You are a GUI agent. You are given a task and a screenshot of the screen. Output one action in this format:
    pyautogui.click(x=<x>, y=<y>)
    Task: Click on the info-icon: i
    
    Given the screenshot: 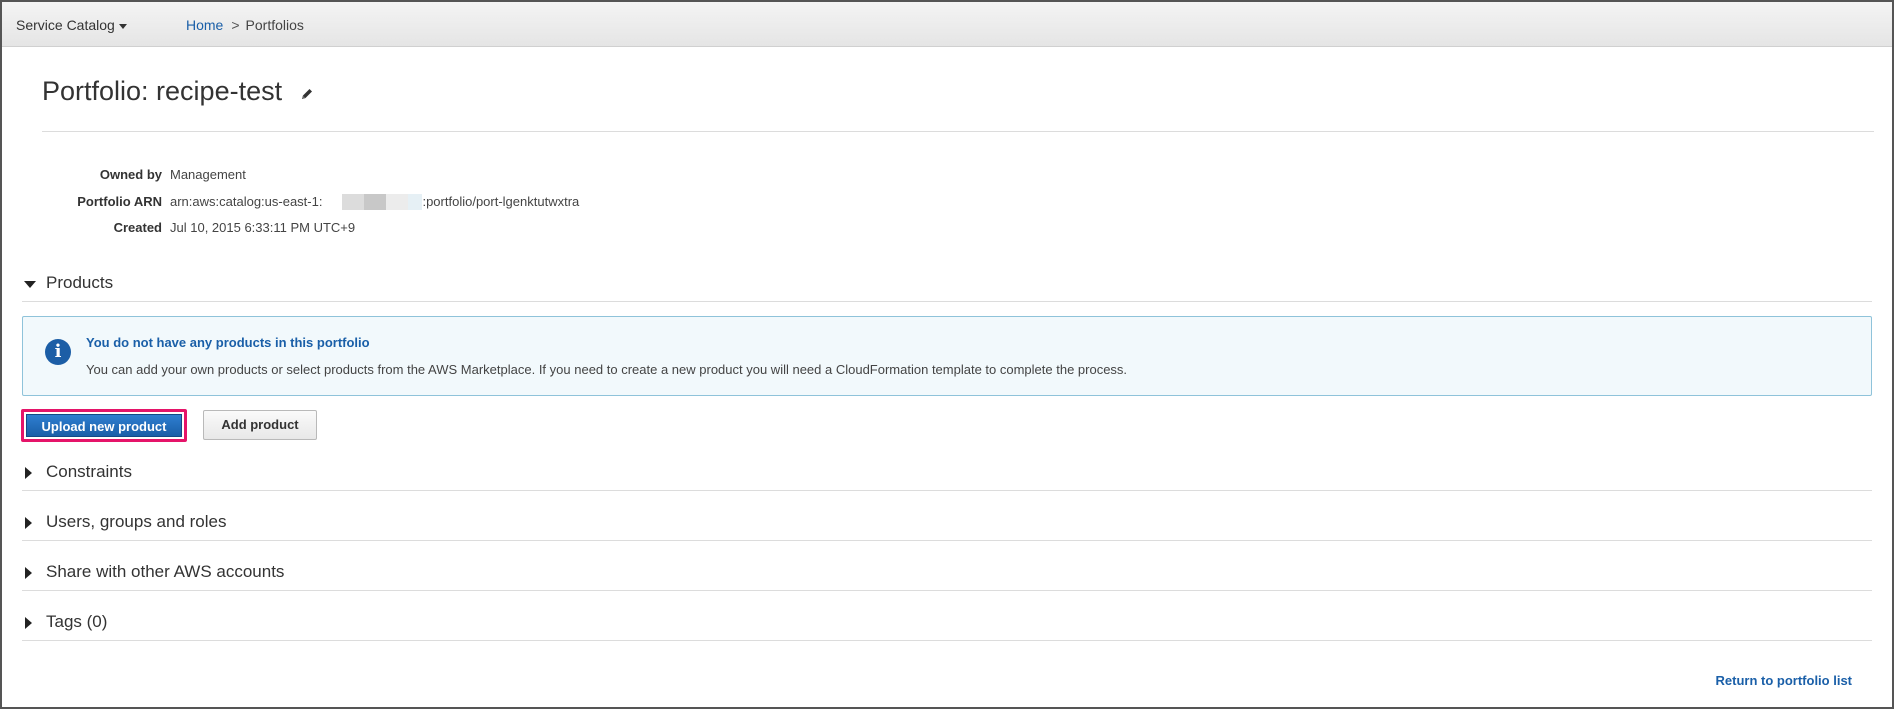 What is the action you would take?
    pyautogui.click(x=58, y=352)
    